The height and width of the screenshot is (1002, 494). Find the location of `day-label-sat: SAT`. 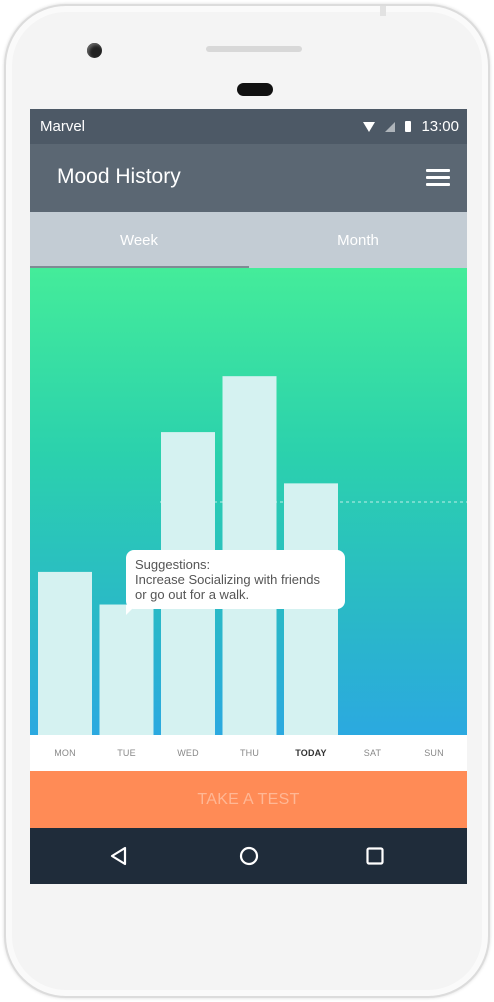

day-label-sat: SAT is located at coordinates (373, 753).